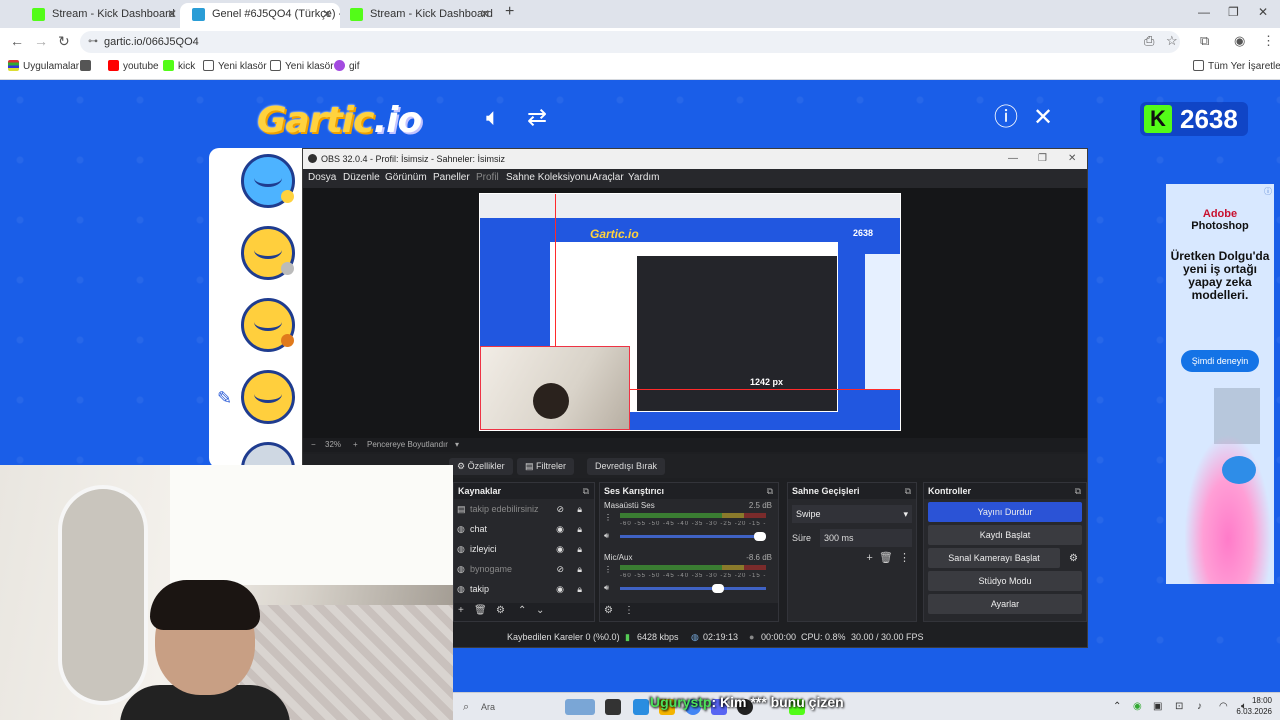 The width and height of the screenshot is (1280, 720). I want to click on task-view-icon, so click(613, 707).